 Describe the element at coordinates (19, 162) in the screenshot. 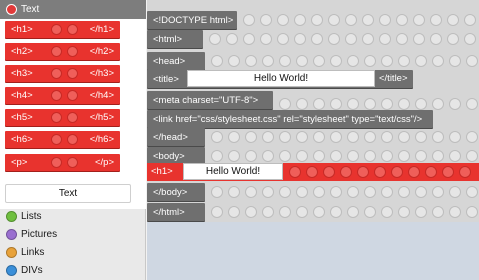

I see `block-open-tag: <p>` at that location.